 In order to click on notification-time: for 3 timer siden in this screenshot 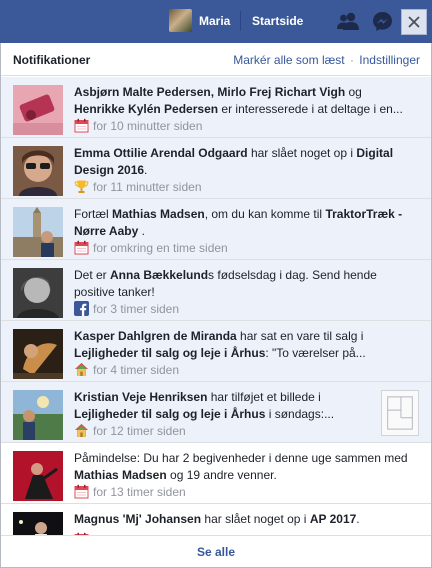, I will do `click(136, 309)`.